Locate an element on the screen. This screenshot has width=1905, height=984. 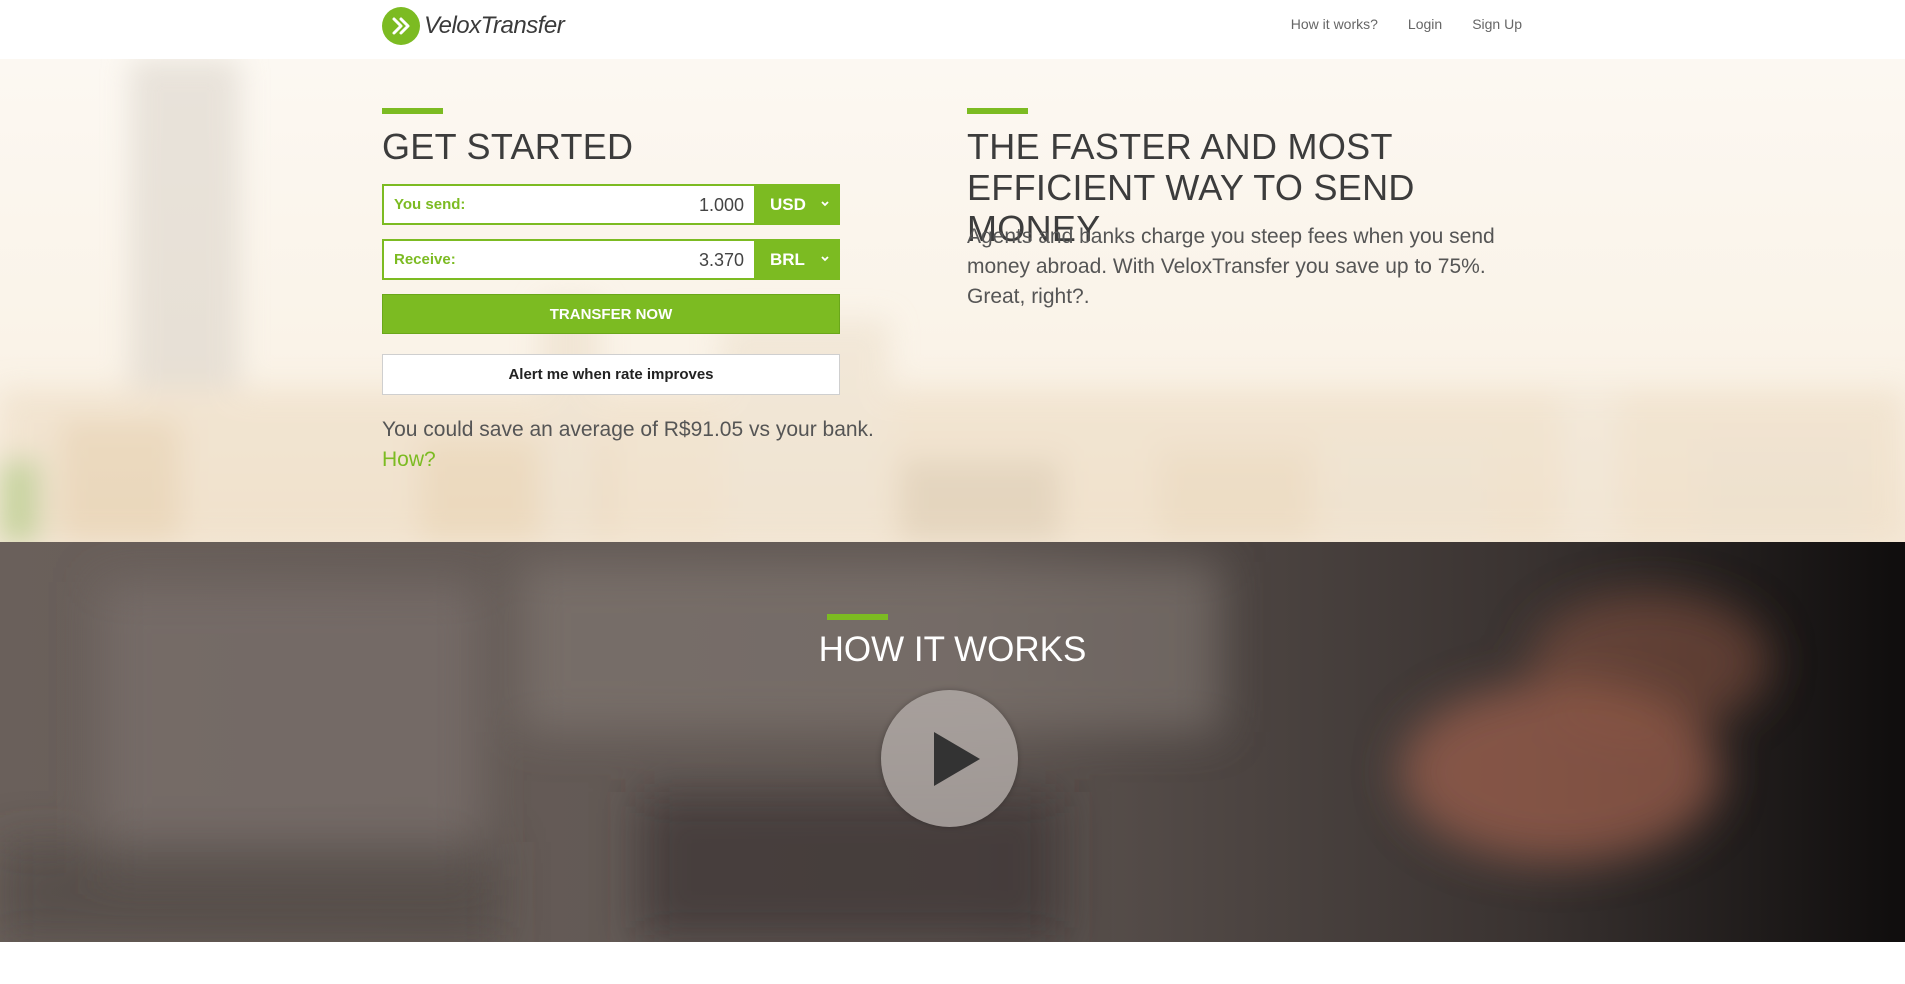
receive-amount-label: Receive: is located at coordinates (425, 259).